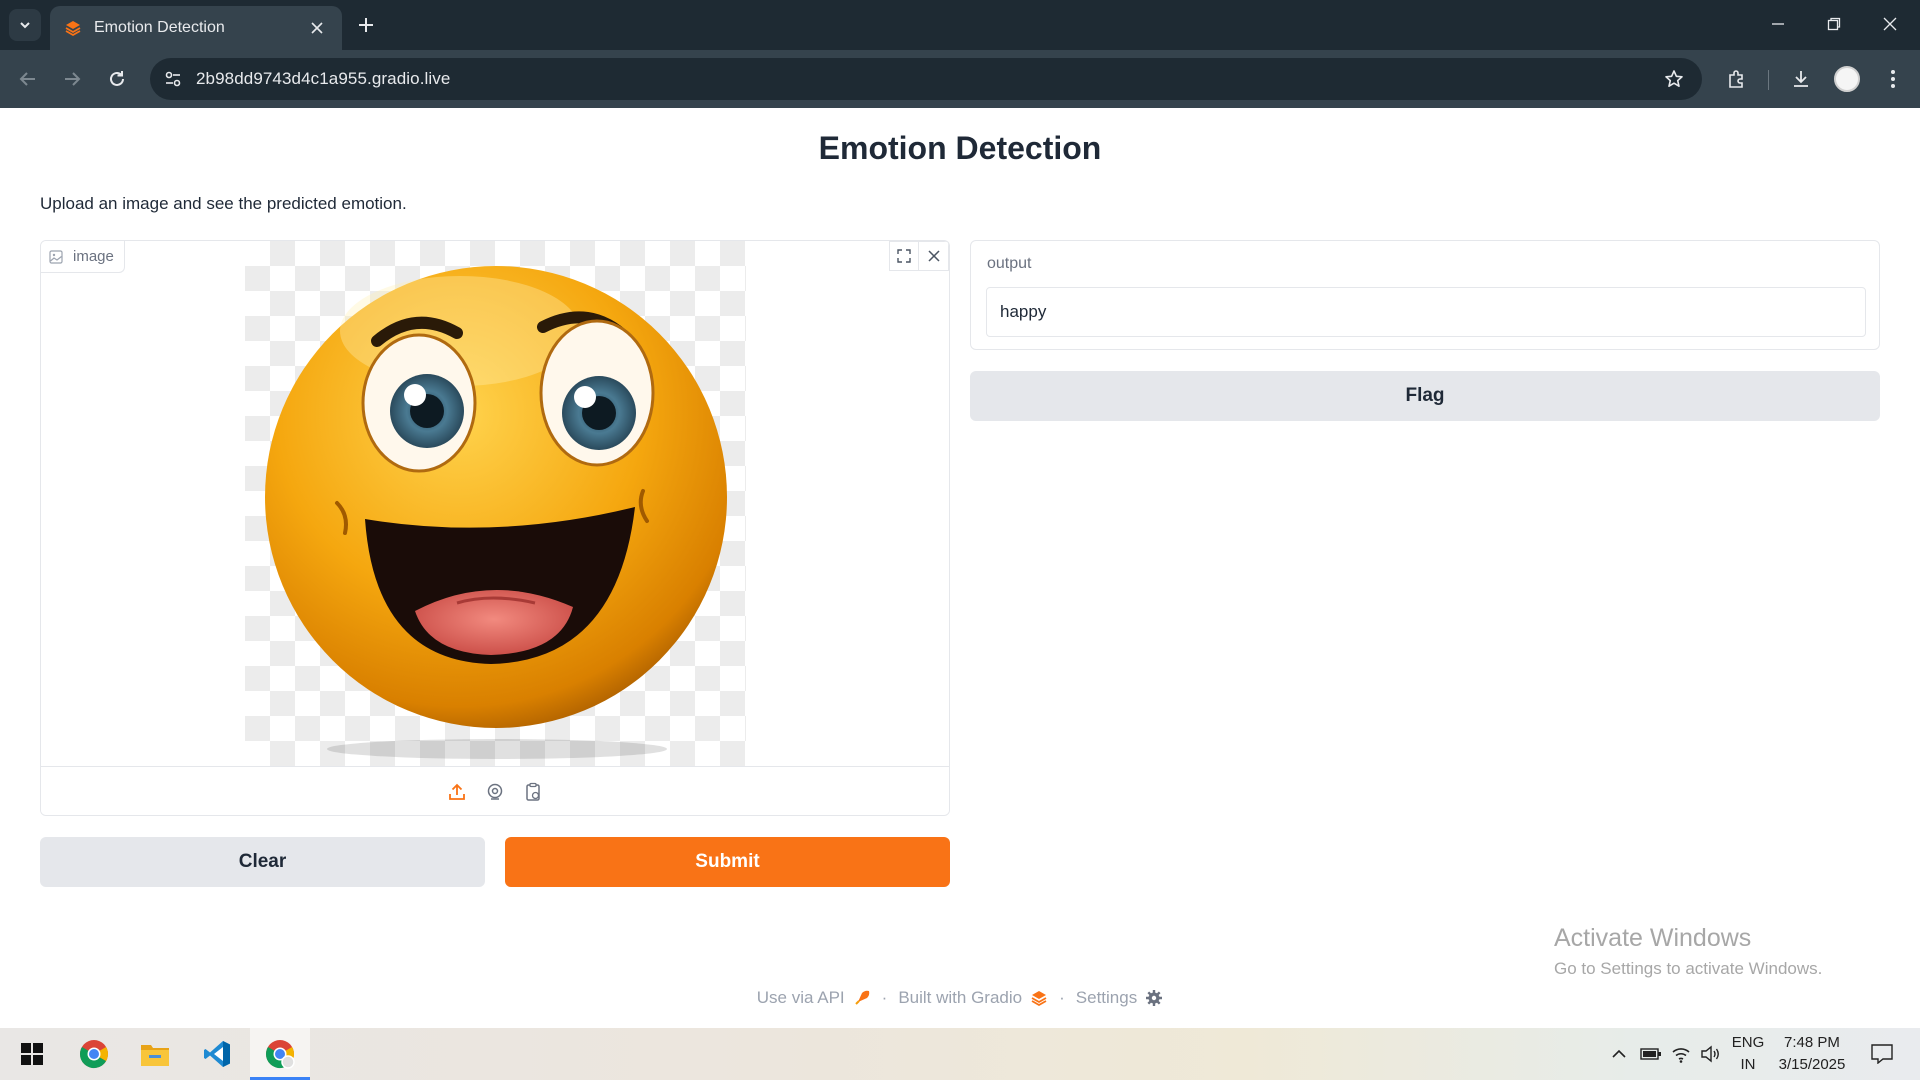 The width and height of the screenshot is (1920, 1080). I want to click on toolbar-separator, so click(1768, 80).